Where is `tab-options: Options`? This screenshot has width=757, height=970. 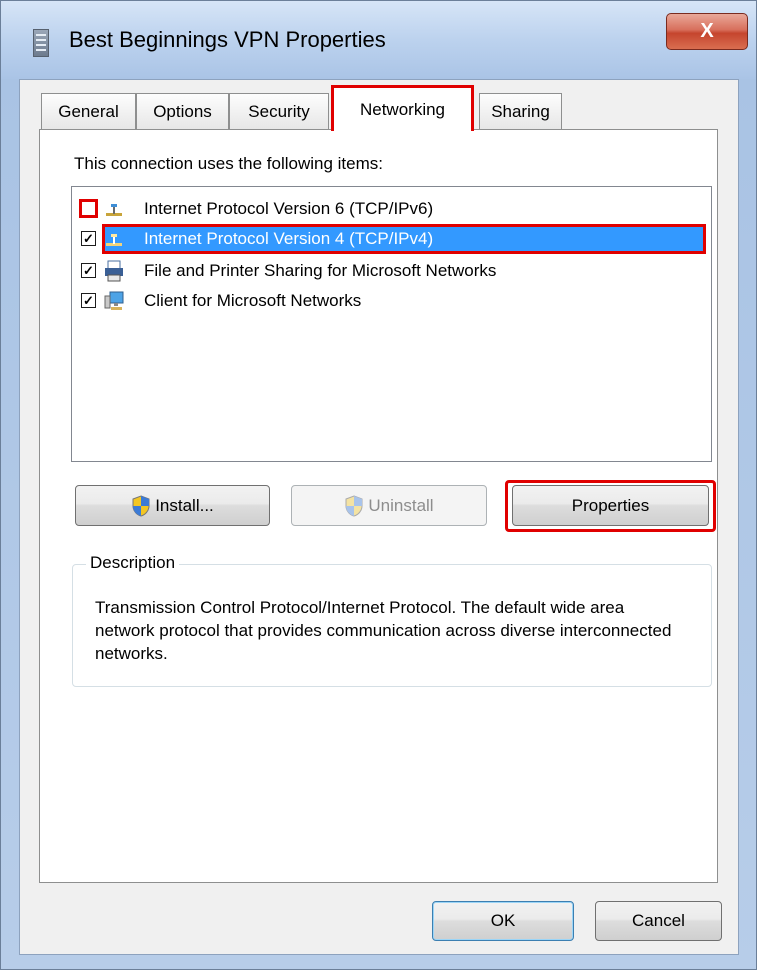
tab-options: Options is located at coordinates (182, 111).